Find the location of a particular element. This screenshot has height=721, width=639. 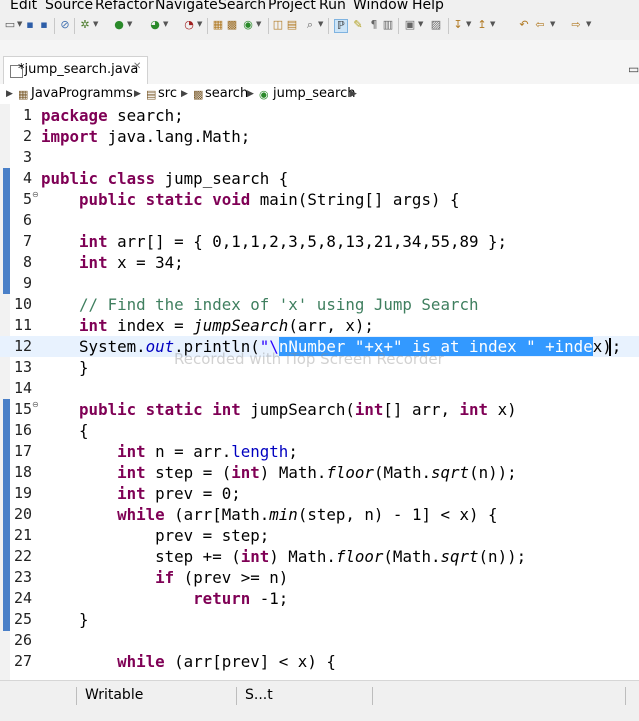

show-whitespace-icon: ¶ is located at coordinates (374, 25).